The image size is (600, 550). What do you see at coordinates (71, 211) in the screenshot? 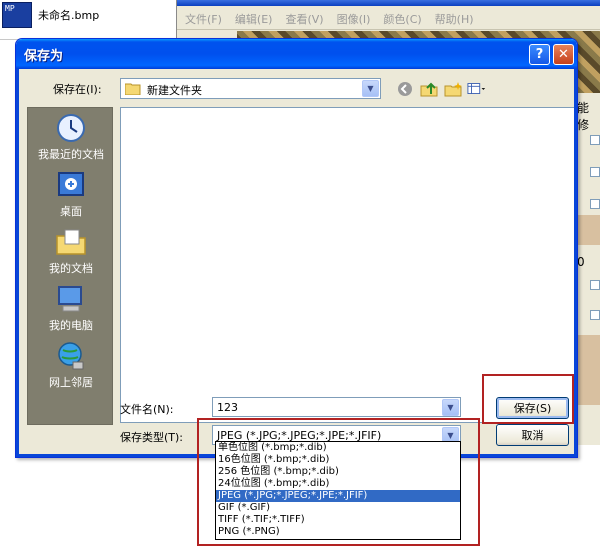
I see `place-label: 桌面` at bounding box center [71, 211].